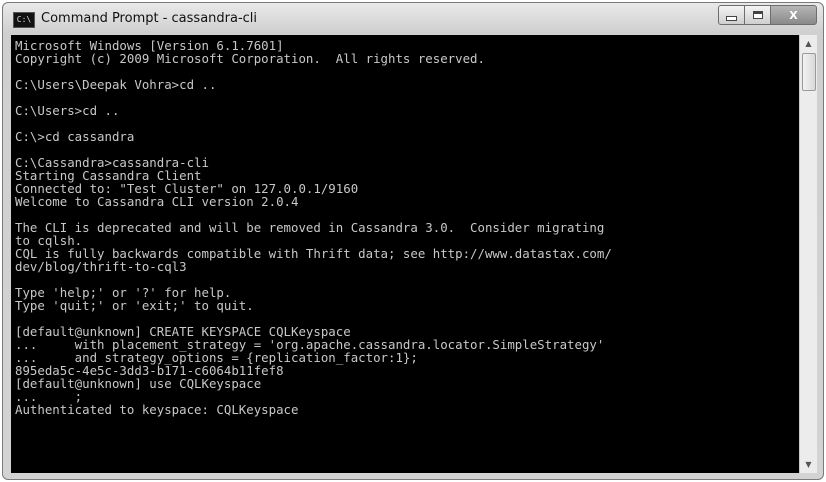 The width and height of the screenshot is (826, 482). I want to click on console-line: C:\Users\Deepak Vohra>cd .., so click(116, 84).